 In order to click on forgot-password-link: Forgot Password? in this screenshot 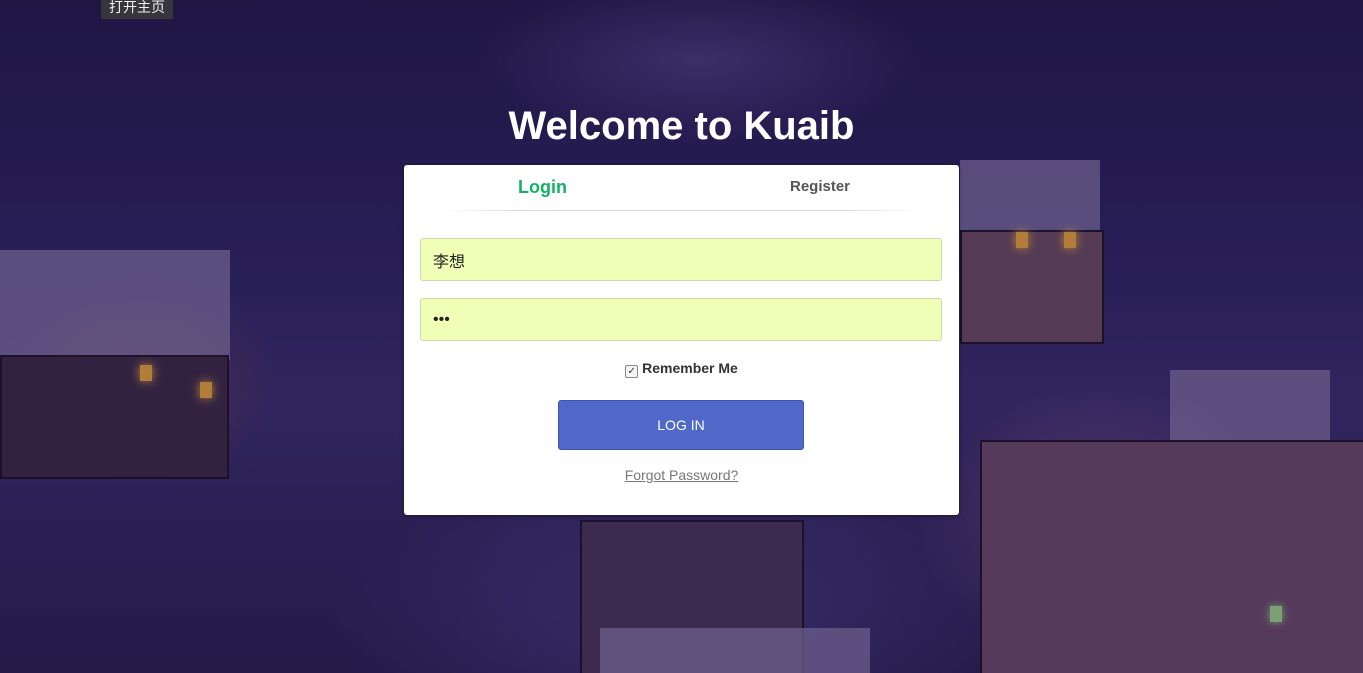, I will do `click(682, 475)`.